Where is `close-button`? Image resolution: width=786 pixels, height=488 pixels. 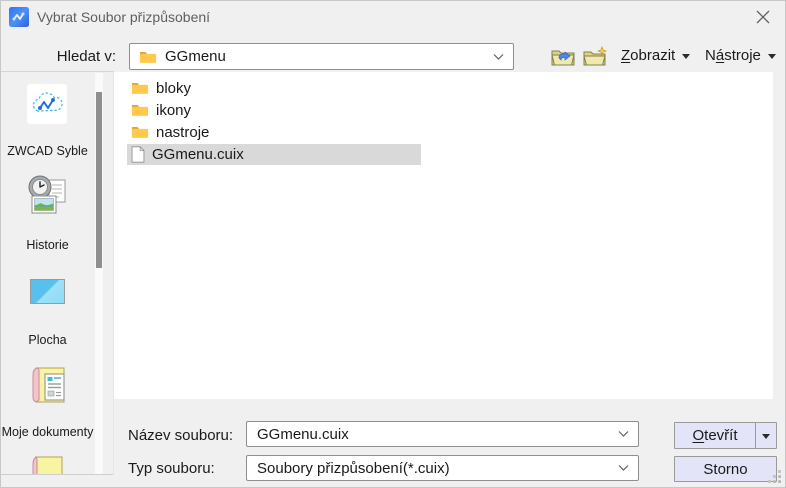 close-button is located at coordinates (763, 17).